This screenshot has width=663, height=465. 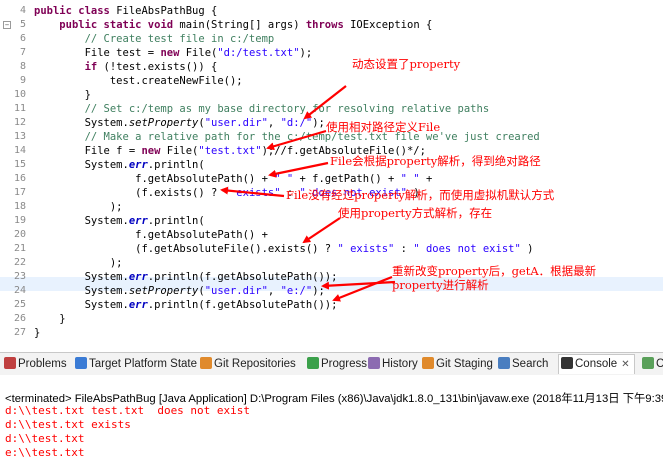 What do you see at coordinates (19, 304) in the screenshot?
I see `line-number-text: 25` at bounding box center [19, 304].